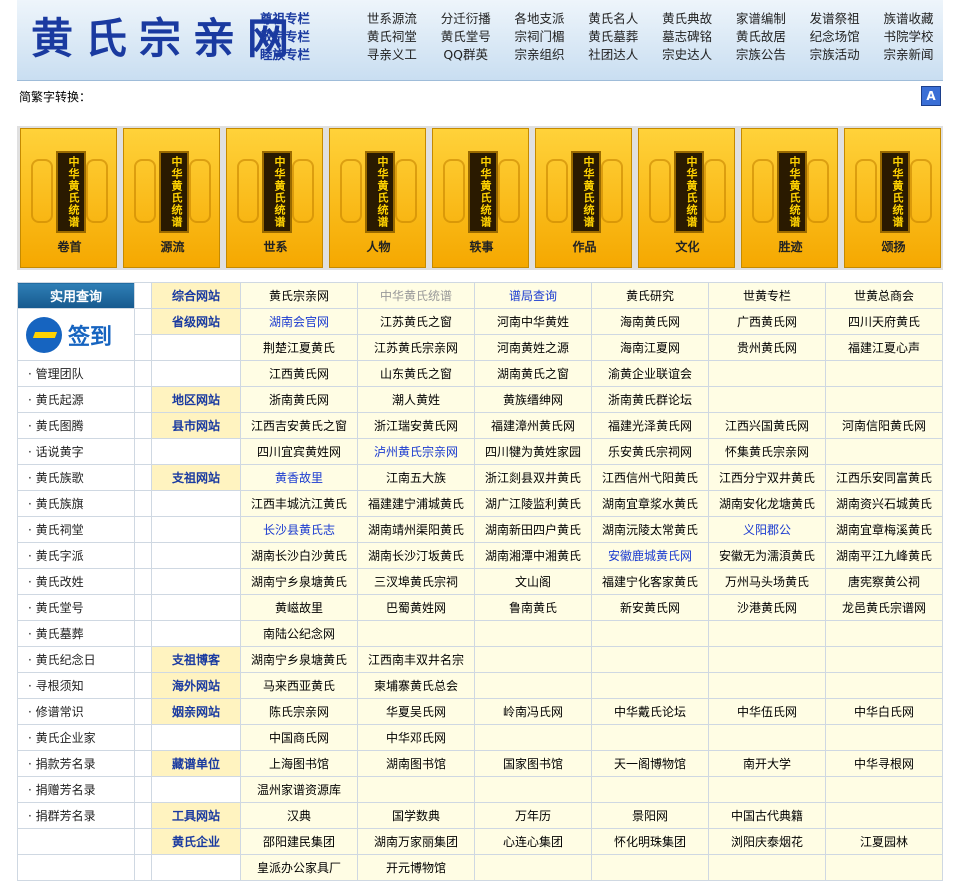  What do you see at coordinates (76, 737) in the screenshot?
I see `sidebar-item: · 黄氏企业家` at bounding box center [76, 737].